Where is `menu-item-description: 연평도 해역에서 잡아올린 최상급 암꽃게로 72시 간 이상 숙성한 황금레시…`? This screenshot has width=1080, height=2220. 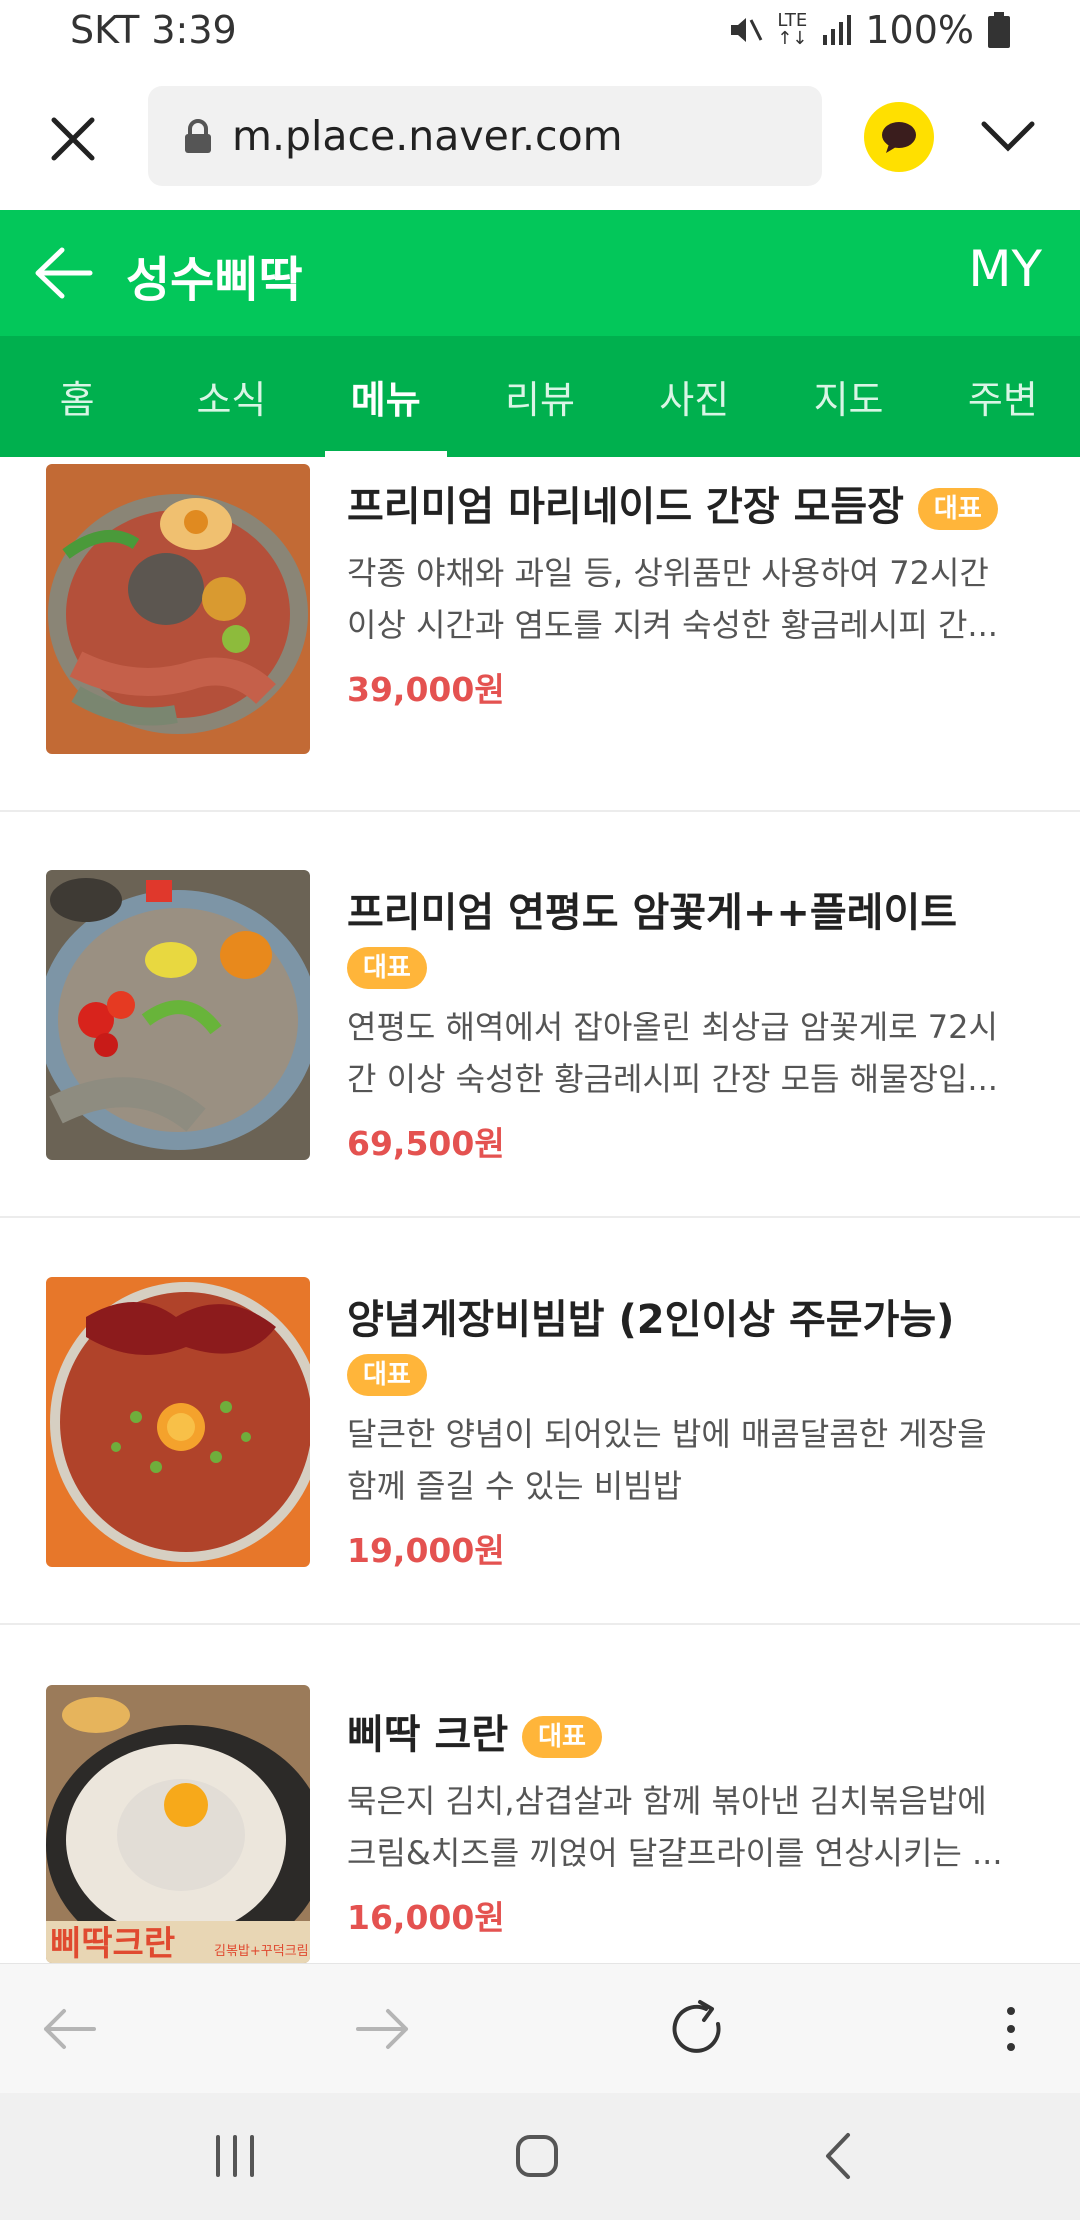
menu-item-description: 연평도 해역에서 잡아올린 최상급 암꽃게로 72시 간 이상 숙성한 황금레시… is located at coordinates (672, 1053).